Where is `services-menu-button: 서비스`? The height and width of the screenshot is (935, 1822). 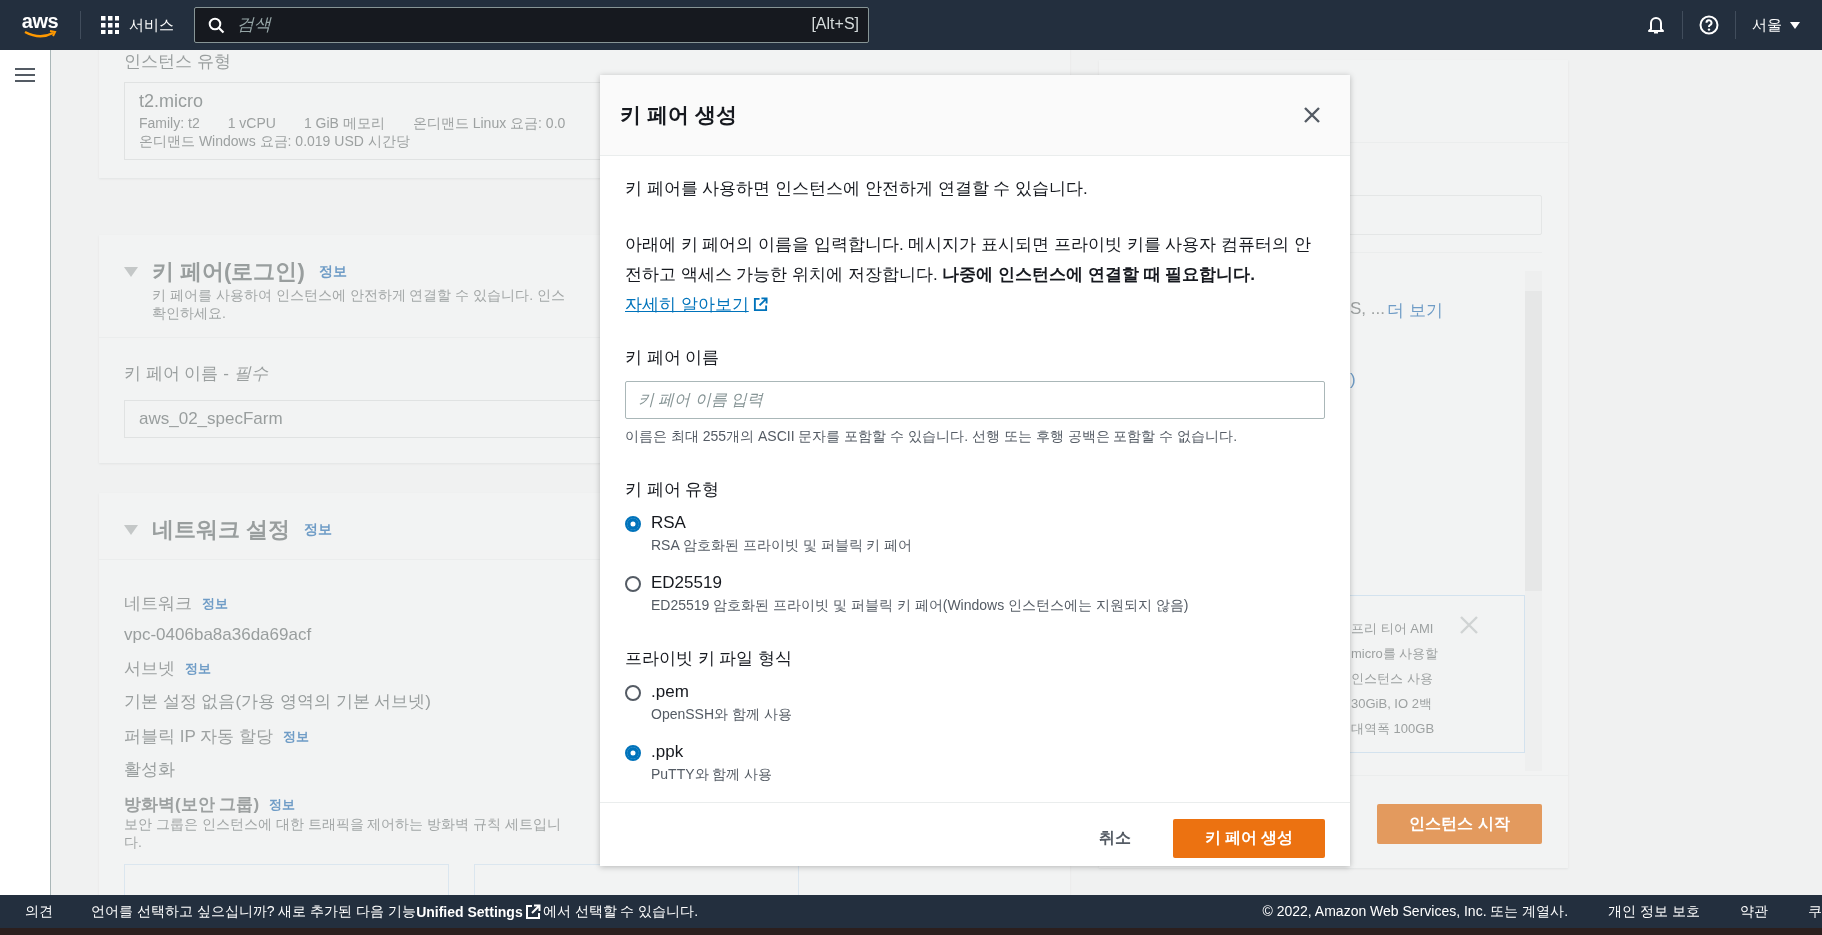 services-menu-button: 서비스 is located at coordinates (137, 25).